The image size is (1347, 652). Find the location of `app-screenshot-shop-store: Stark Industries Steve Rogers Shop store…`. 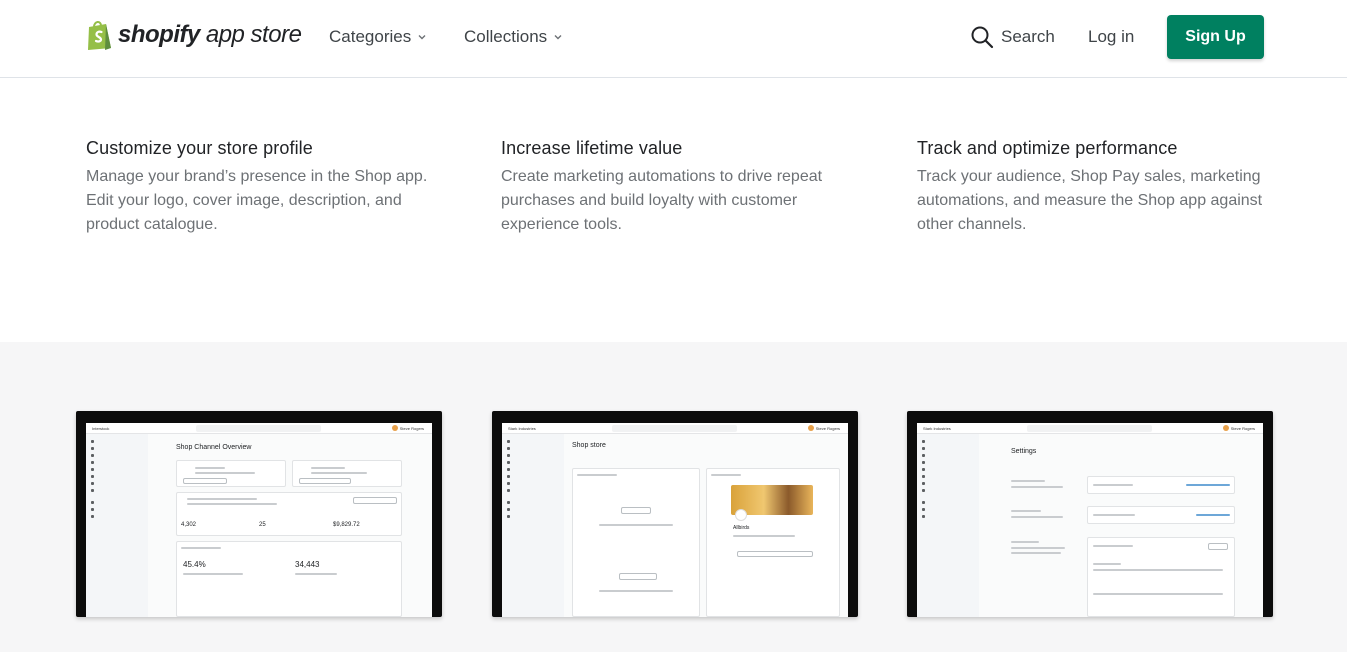

app-screenshot-shop-store: Stark Industries Steve Rogers Shop store… is located at coordinates (675, 514).